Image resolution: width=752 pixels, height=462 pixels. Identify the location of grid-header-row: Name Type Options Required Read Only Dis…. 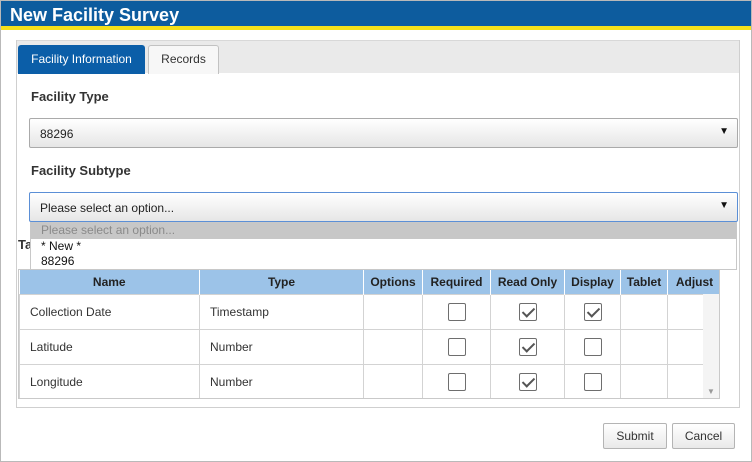
(369, 282).